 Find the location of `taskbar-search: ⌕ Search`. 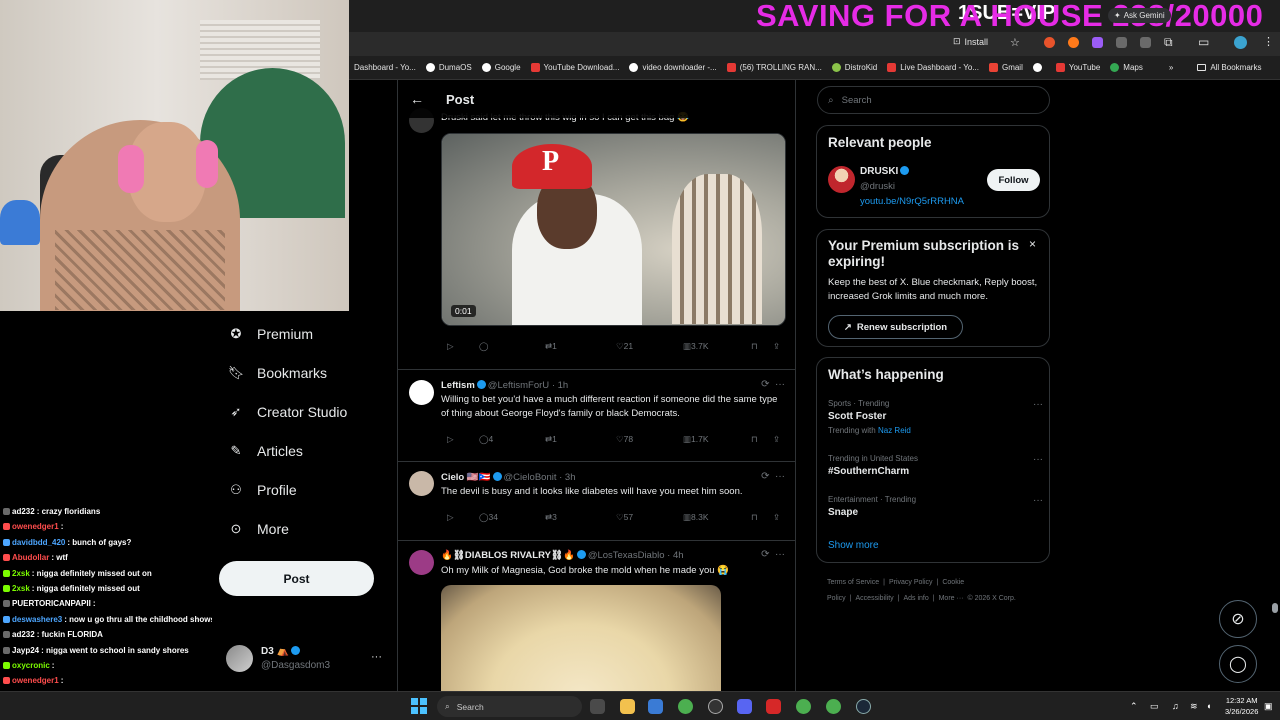

taskbar-search: ⌕ Search is located at coordinates (509, 706).